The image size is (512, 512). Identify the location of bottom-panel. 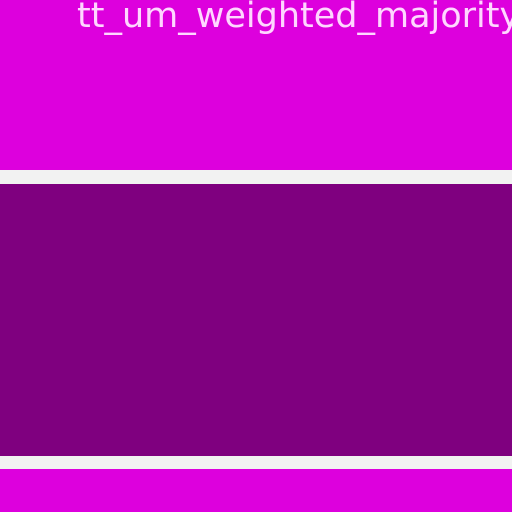
(256, 490).